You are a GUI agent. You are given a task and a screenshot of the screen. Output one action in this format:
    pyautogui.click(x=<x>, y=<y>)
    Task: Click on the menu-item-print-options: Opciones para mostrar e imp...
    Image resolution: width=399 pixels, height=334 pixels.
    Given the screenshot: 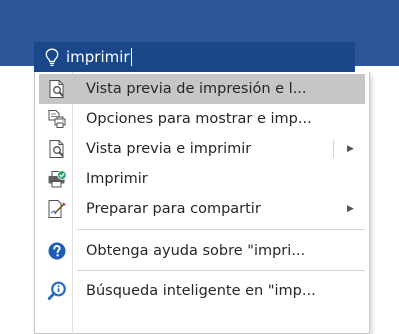 What is the action you would take?
    pyautogui.click(x=202, y=119)
    